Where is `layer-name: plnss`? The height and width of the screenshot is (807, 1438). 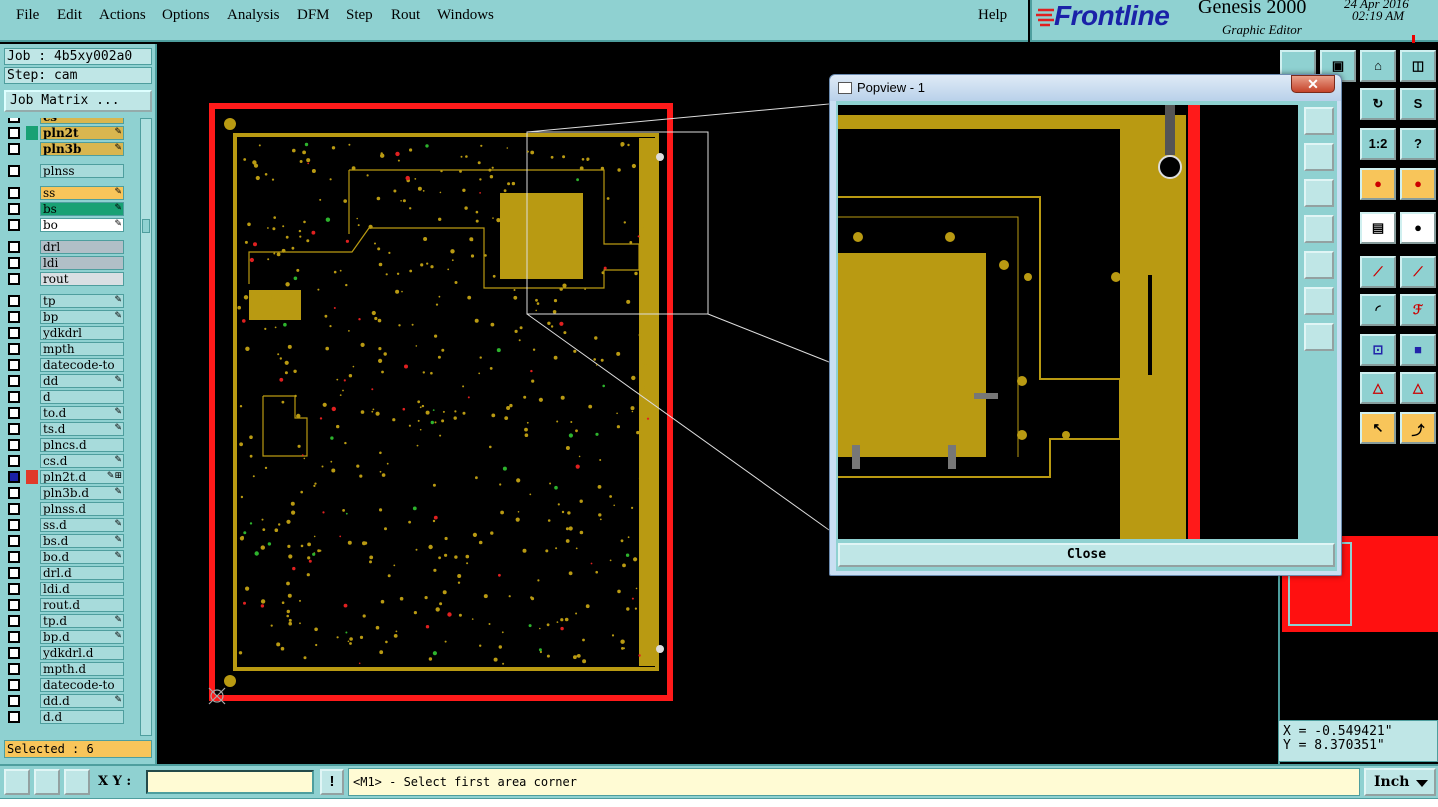
layer-name: plnss is located at coordinates (82, 171).